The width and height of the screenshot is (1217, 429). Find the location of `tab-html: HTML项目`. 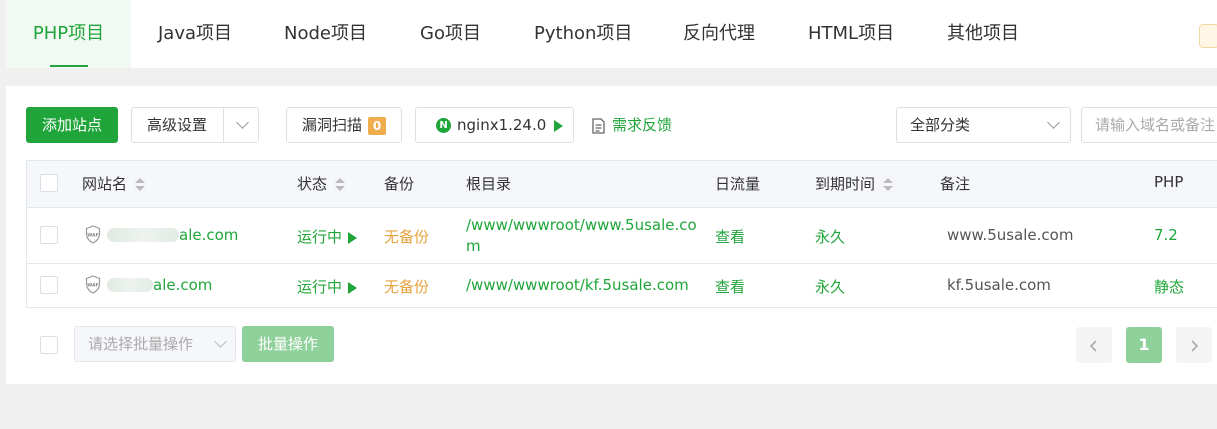

tab-html: HTML项目 is located at coordinates (851, 34).